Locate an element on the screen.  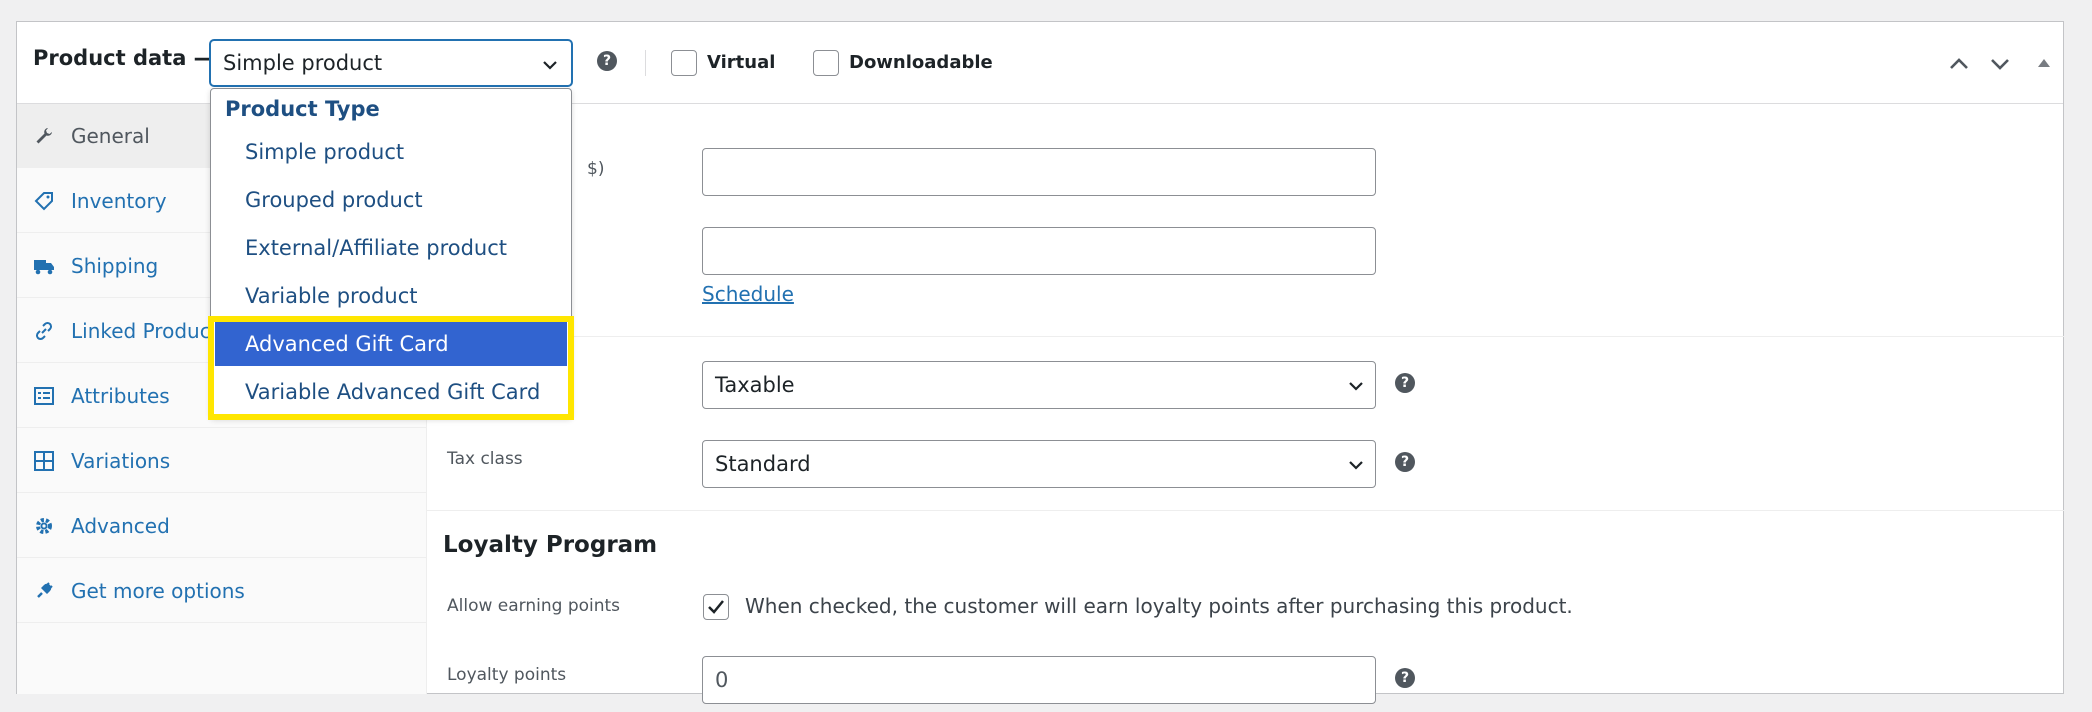
schedule-link: Schedule is located at coordinates (748, 294).